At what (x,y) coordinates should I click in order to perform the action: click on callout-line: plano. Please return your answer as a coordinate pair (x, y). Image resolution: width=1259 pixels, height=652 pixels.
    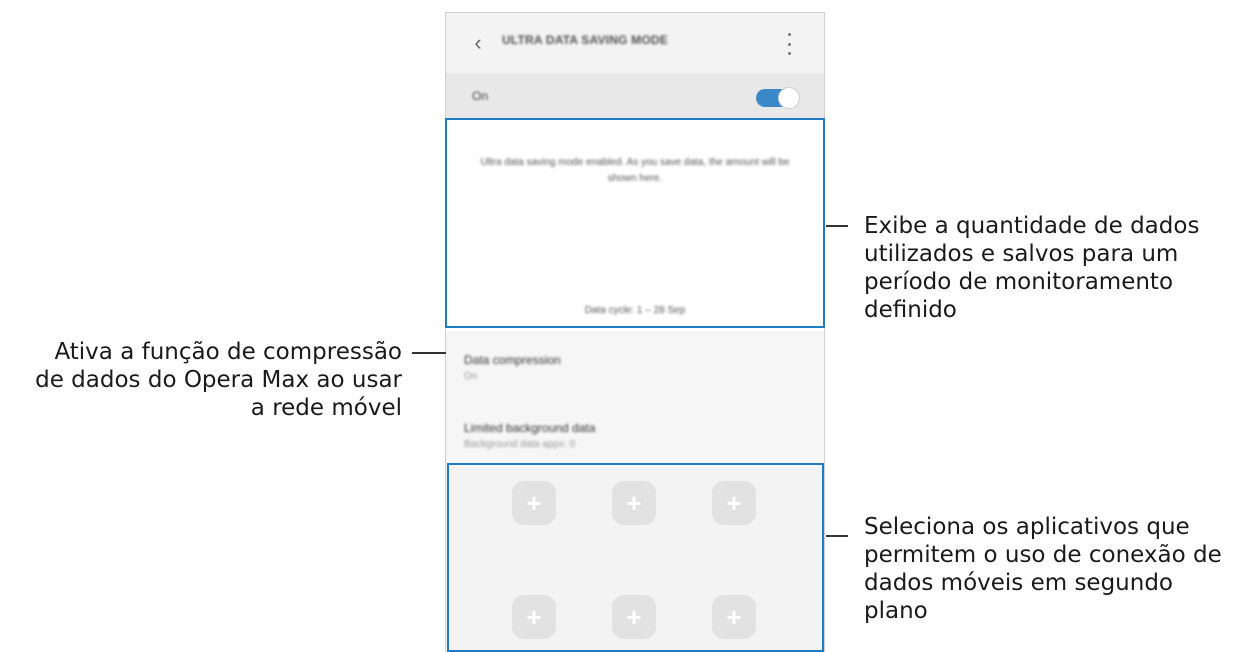
    Looking at the image, I should click on (896, 611).